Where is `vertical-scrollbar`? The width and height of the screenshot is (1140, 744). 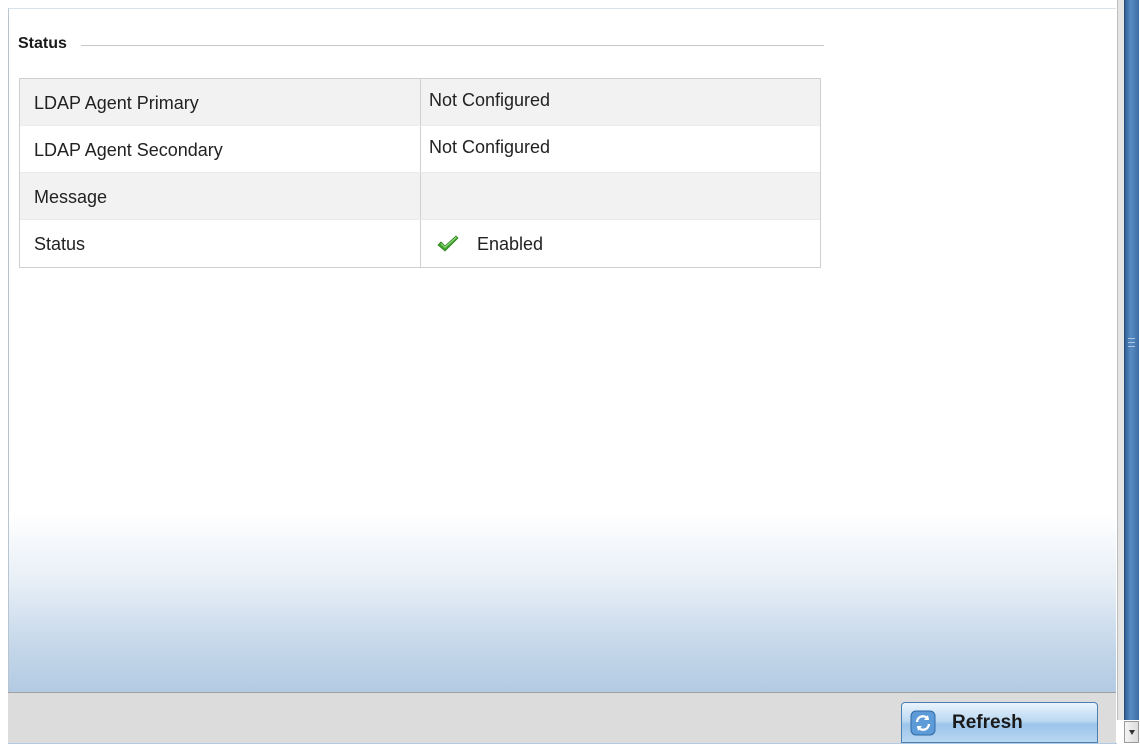
vertical-scrollbar is located at coordinates (1128, 371).